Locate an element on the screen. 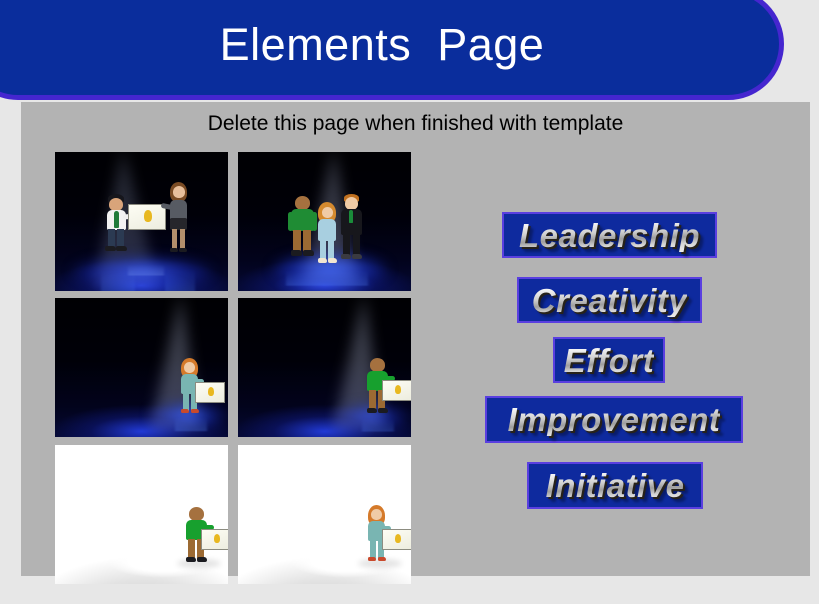 This screenshot has height=604, width=819. figure-man-suit is located at coordinates (352, 229).